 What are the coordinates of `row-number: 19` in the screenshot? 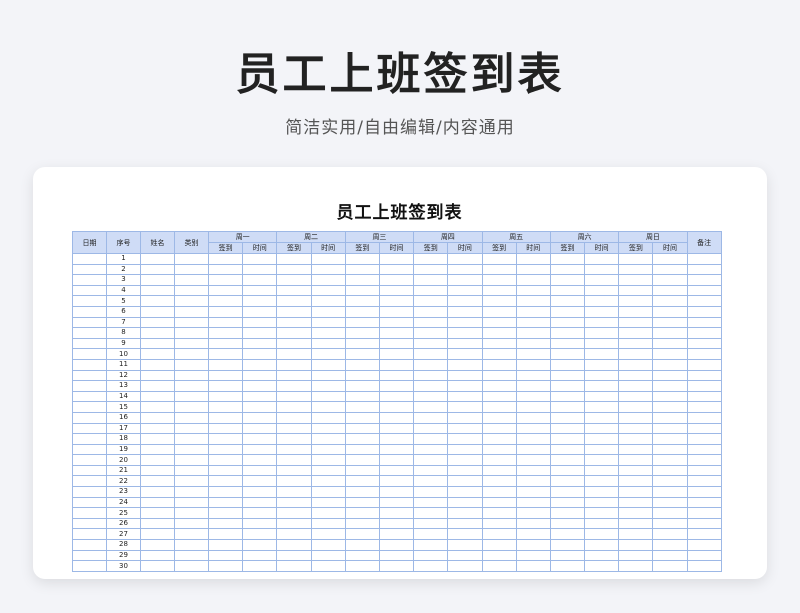 It's located at (123, 449).